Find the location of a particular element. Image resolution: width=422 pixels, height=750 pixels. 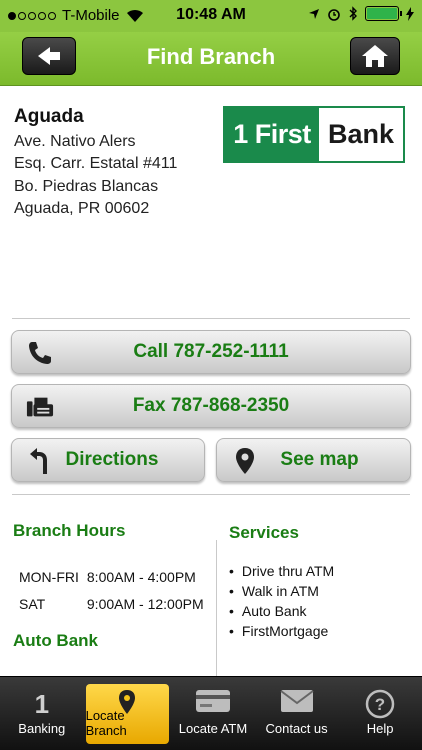

fax-label: Fax 787-868-2350 is located at coordinates (211, 405).